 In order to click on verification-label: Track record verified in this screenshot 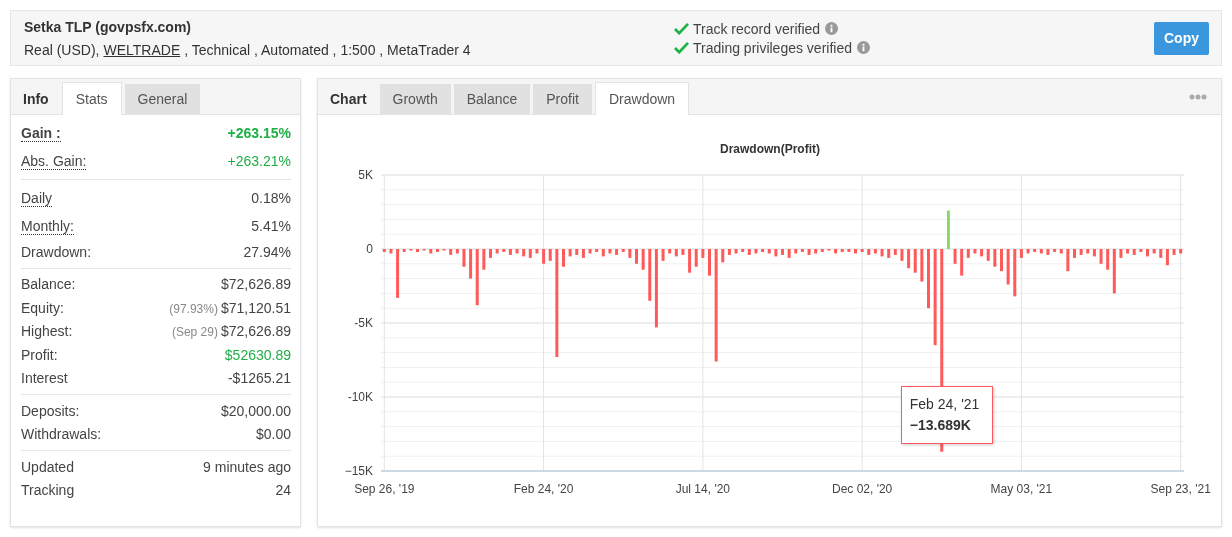, I will do `click(757, 28)`.